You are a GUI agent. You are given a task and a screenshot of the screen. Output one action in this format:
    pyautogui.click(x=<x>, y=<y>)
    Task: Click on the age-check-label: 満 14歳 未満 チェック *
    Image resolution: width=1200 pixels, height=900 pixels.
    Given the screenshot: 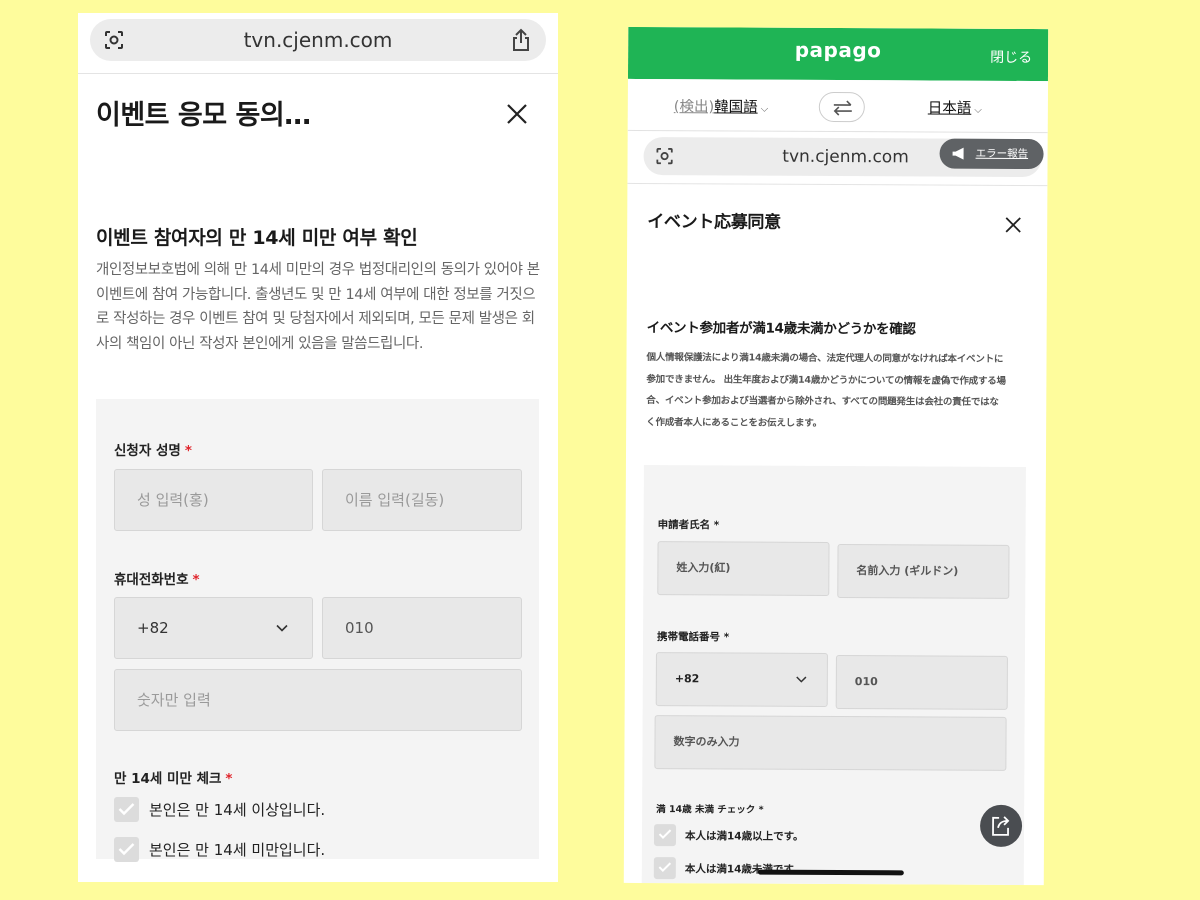 What is the action you would take?
    pyautogui.click(x=710, y=810)
    